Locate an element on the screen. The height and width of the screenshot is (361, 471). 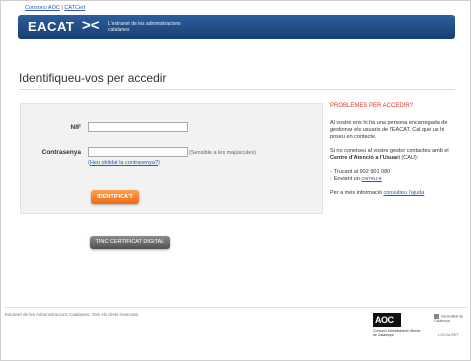
password-label: Contrasenya is located at coordinates (61, 152).